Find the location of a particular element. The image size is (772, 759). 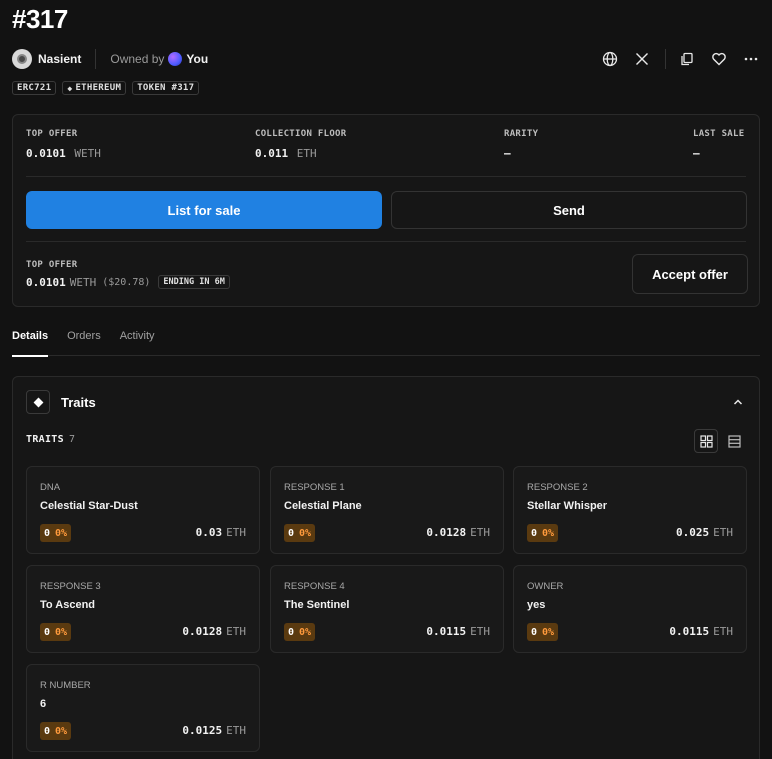

trait-value: Stellar Whisper is located at coordinates (567, 506).